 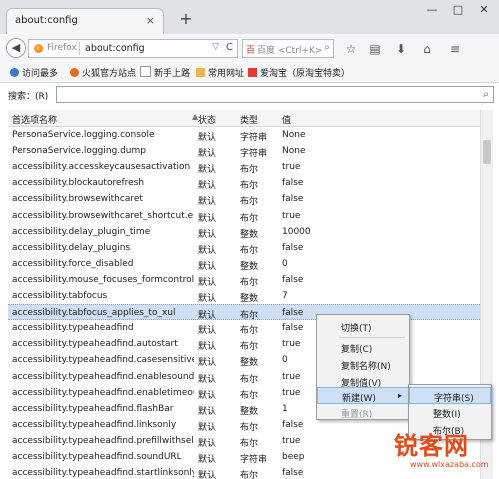 What do you see at coordinates (85, 21) in the screenshot?
I see `tab-about-config: about:config ×` at bounding box center [85, 21].